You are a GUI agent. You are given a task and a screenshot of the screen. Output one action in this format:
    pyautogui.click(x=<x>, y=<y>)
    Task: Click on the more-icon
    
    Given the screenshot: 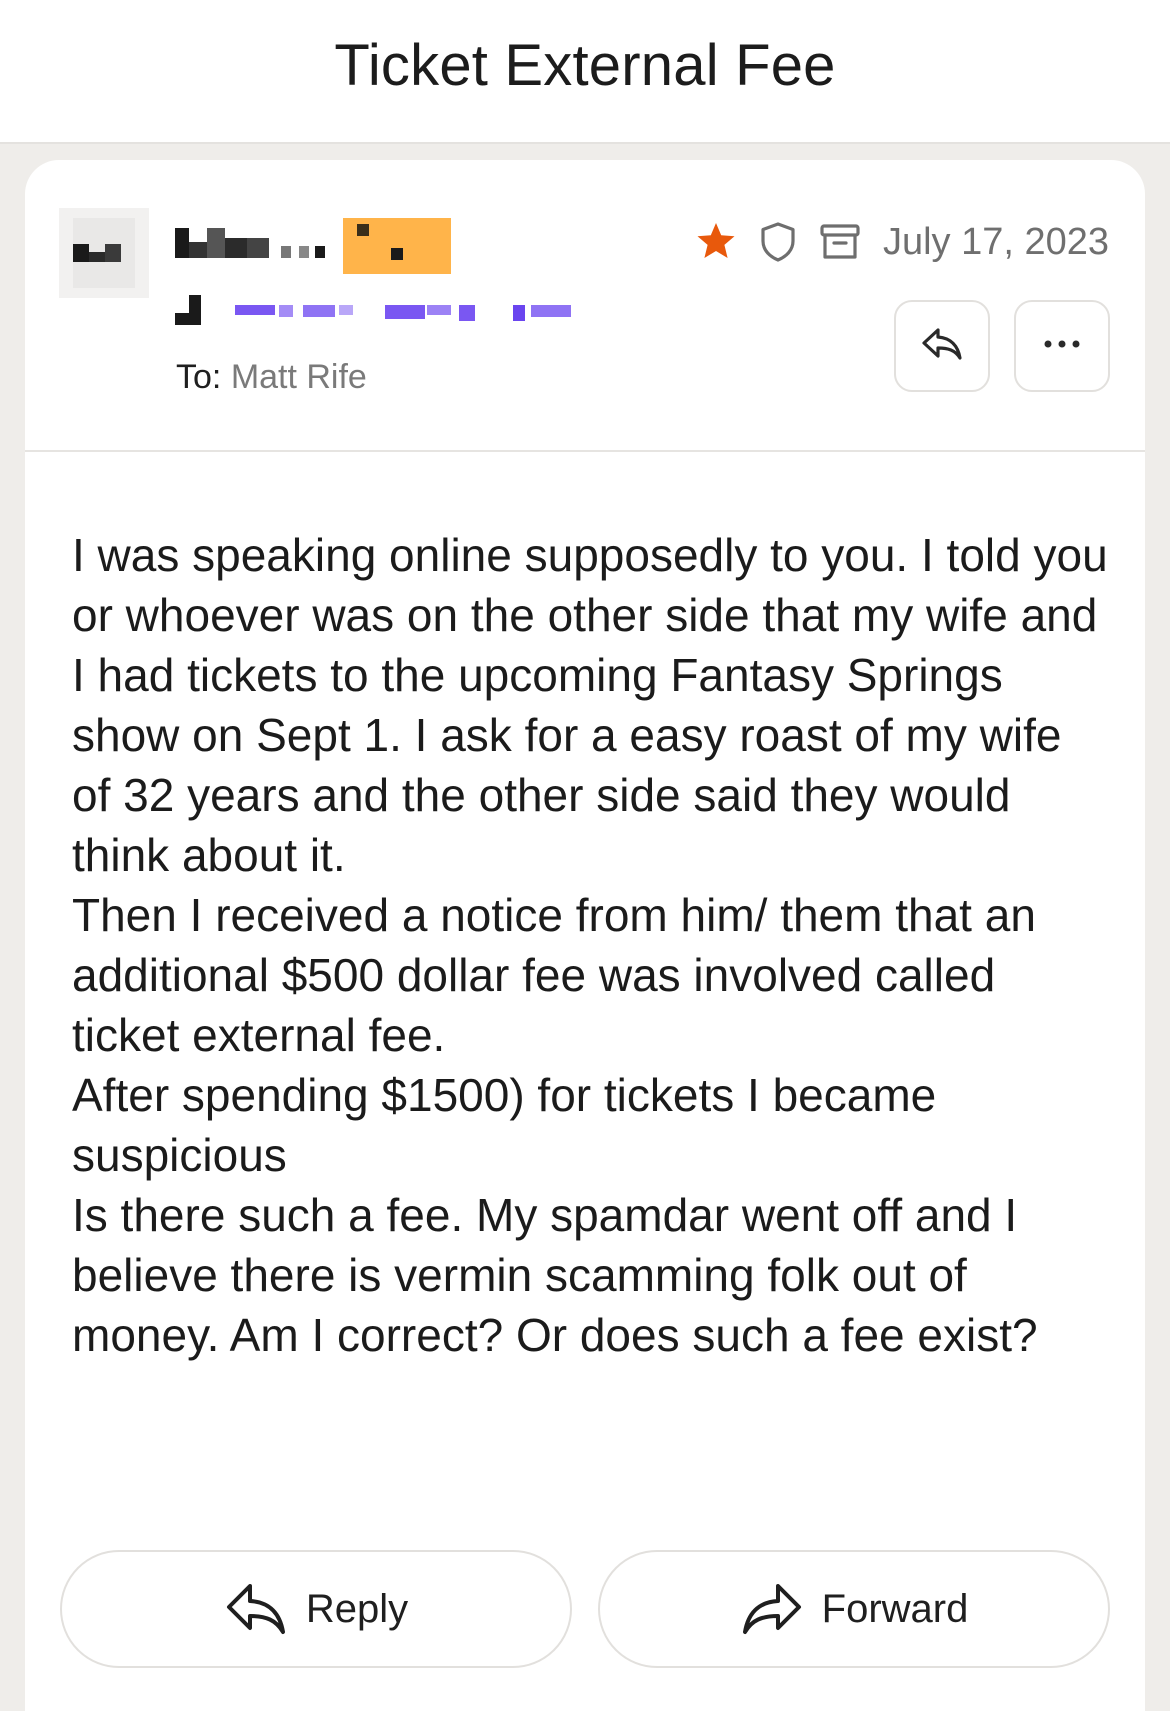 What is the action you would take?
    pyautogui.click(x=1062, y=346)
    